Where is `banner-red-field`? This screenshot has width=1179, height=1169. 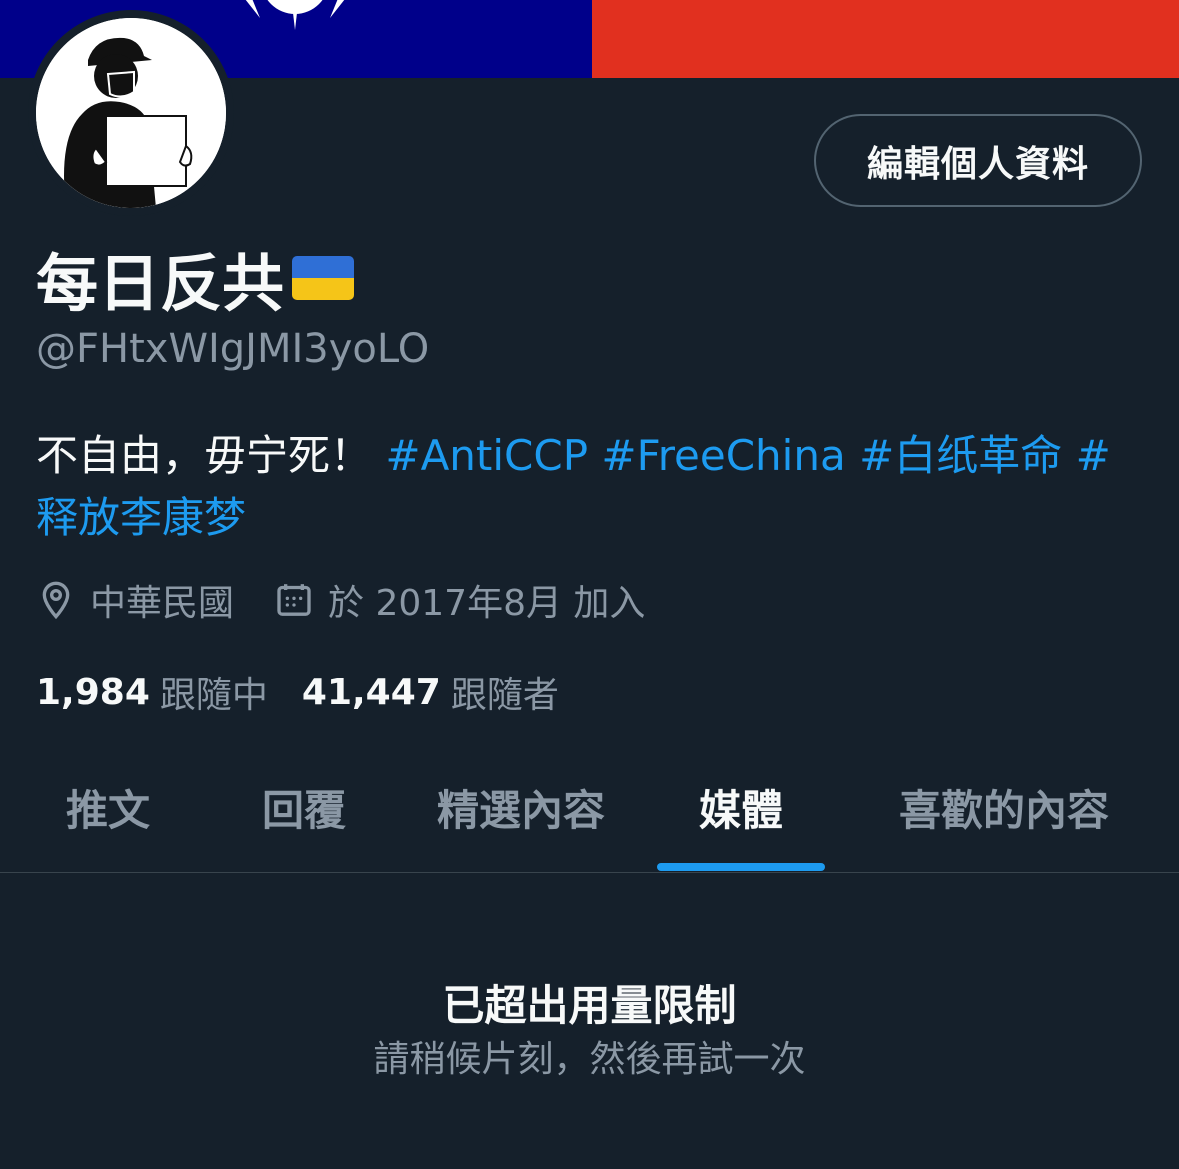 banner-red-field is located at coordinates (885, 39).